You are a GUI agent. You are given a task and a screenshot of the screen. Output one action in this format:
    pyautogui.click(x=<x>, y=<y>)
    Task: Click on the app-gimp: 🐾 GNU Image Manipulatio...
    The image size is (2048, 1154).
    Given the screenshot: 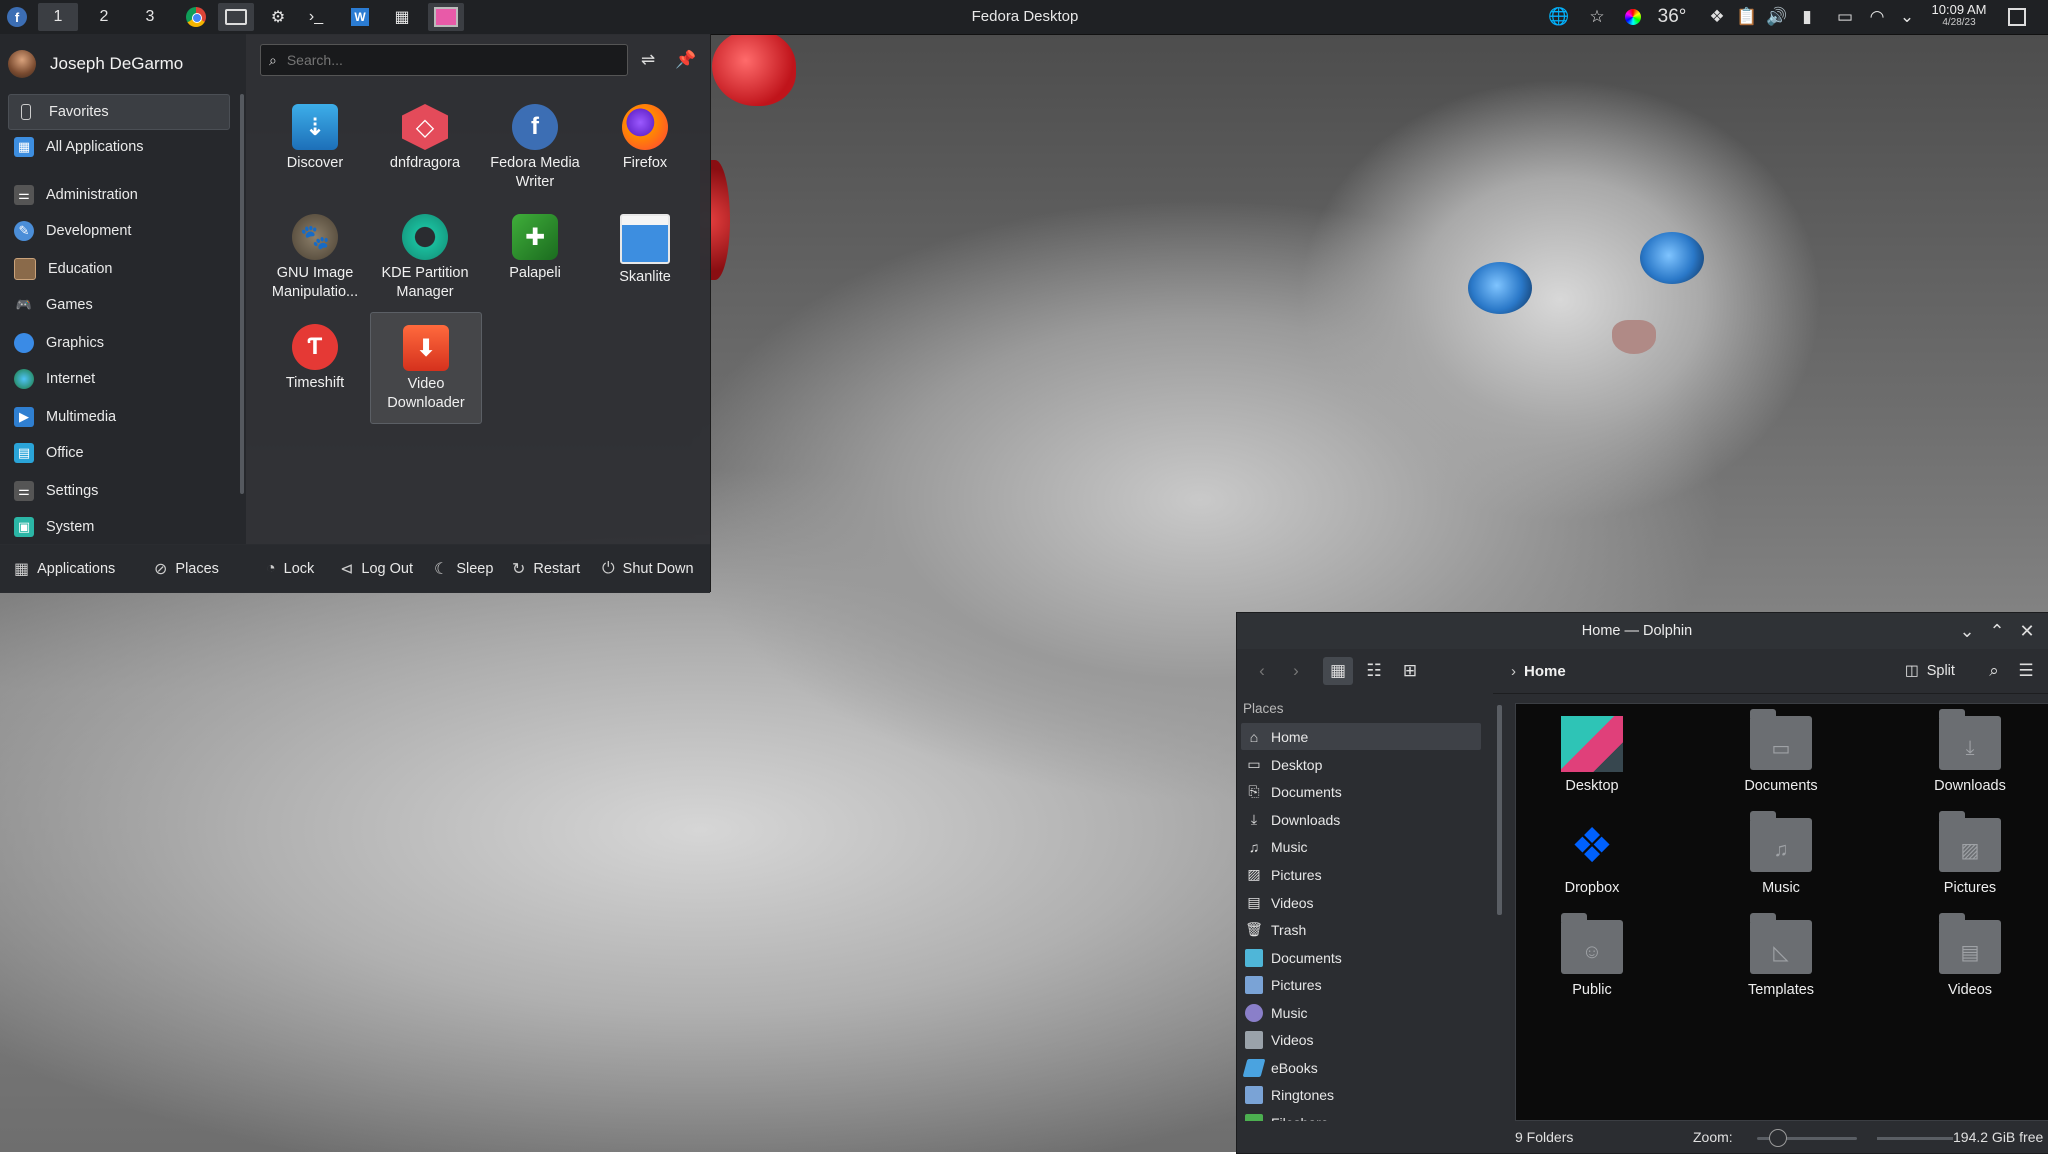 What is the action you would take?
    pyautogui.click(x=315, y=257)
    